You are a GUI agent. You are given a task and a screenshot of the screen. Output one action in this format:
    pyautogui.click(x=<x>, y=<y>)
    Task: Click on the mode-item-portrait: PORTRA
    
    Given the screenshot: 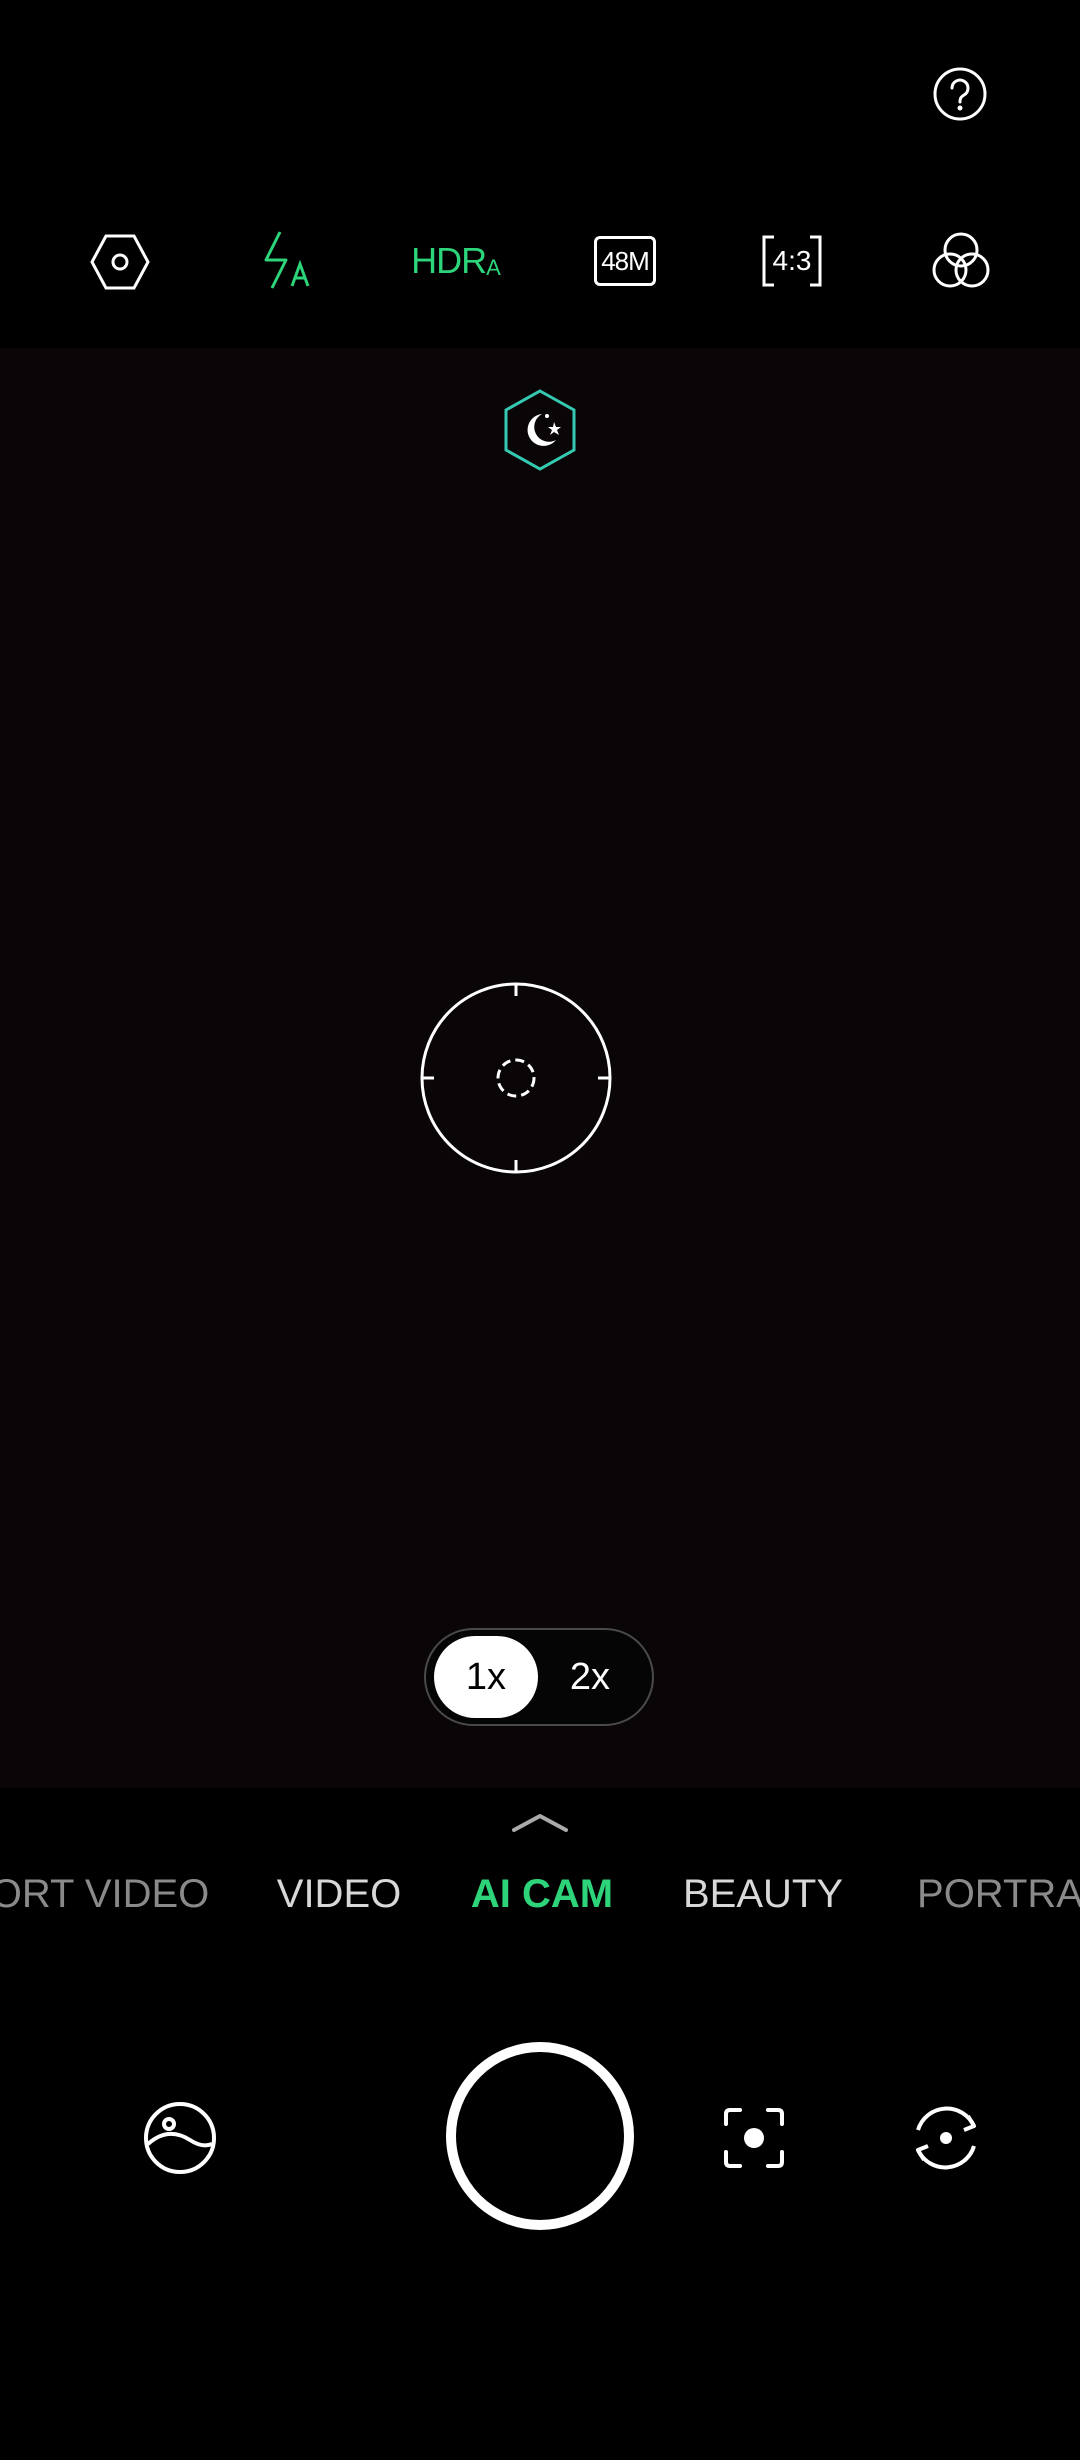 What is the action you would take?
    pyautogui.click(x=998, y=1894)
    